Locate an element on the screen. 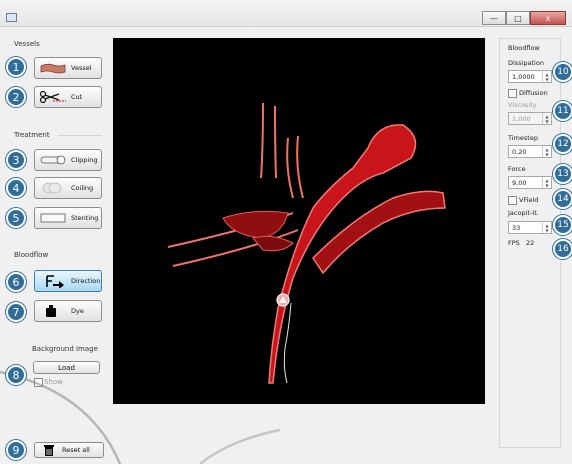  dissipation-value: 1,0000 is located at coordinates (523, 76).